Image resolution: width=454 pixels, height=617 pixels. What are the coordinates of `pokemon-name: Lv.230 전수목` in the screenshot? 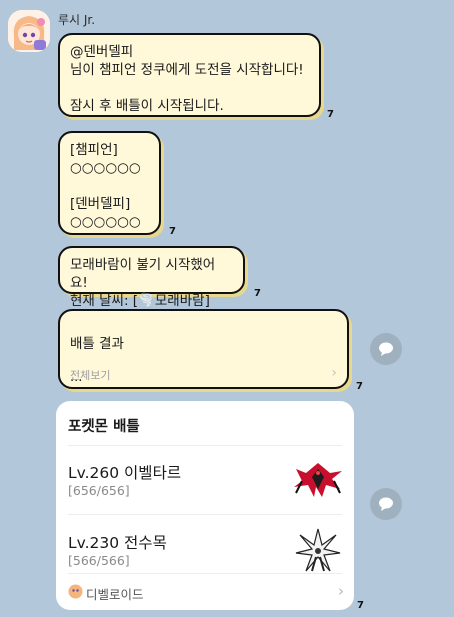 It's located at (117, 543).